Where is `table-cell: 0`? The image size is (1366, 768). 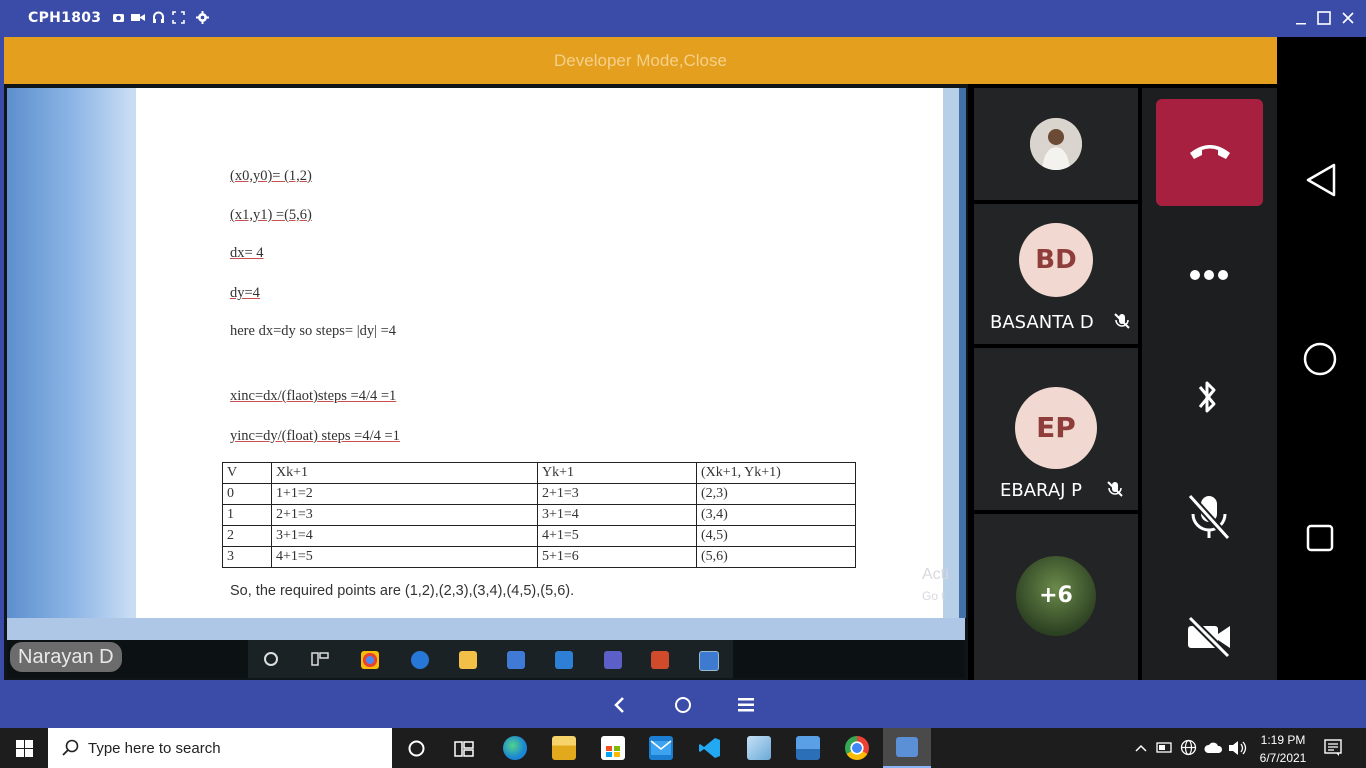
table-cell: 0 is located at coordinates (247, 494).